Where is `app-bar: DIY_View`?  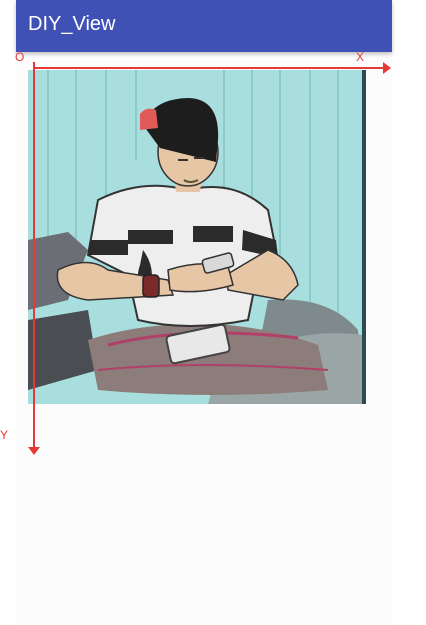 app-bar: DIY_View is located at coordinates (204, 26).